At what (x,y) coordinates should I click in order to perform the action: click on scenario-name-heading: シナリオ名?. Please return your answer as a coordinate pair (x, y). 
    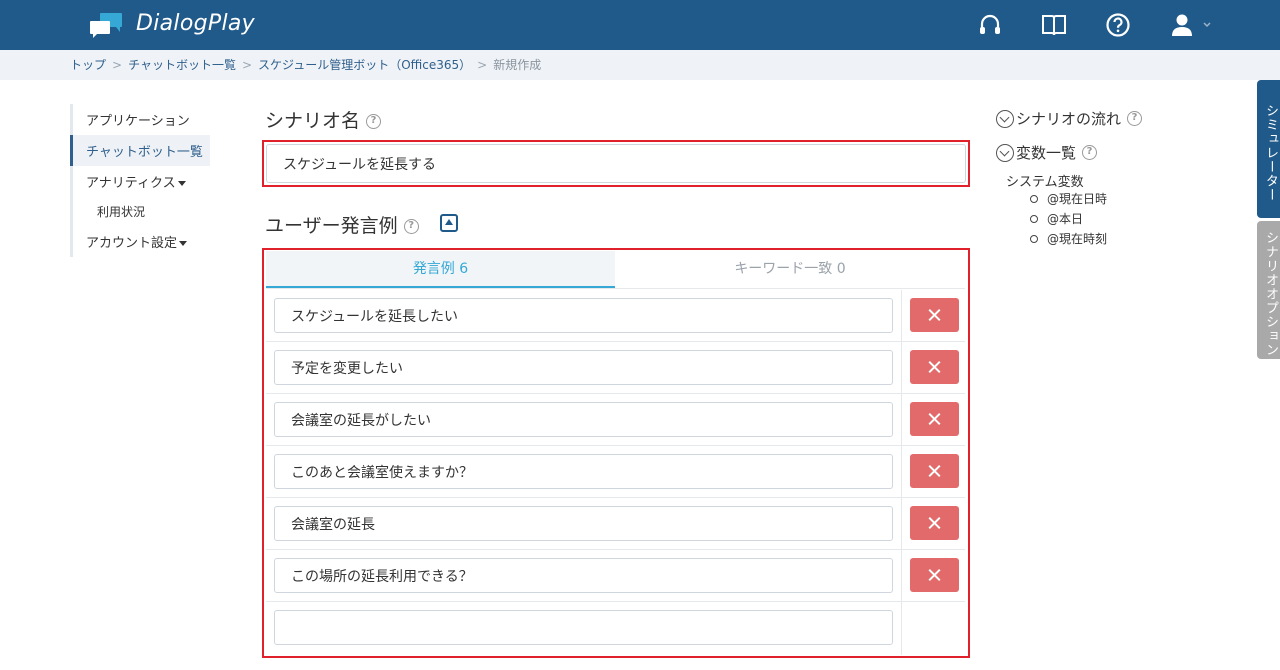
    Looking at the image, I should click on (323, 119).